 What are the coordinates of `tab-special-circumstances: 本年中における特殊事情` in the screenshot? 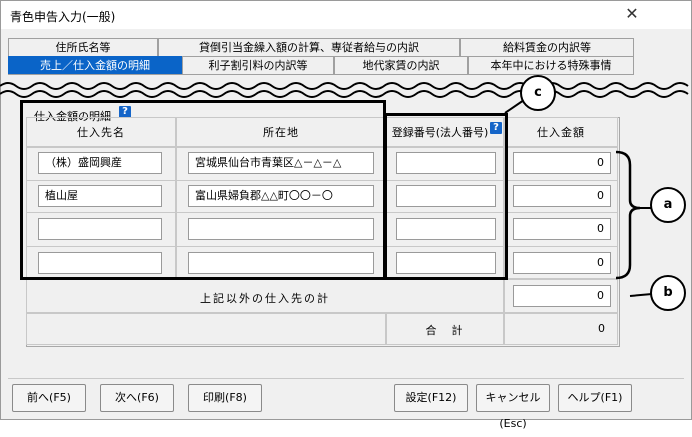 It's located at (551, 65).